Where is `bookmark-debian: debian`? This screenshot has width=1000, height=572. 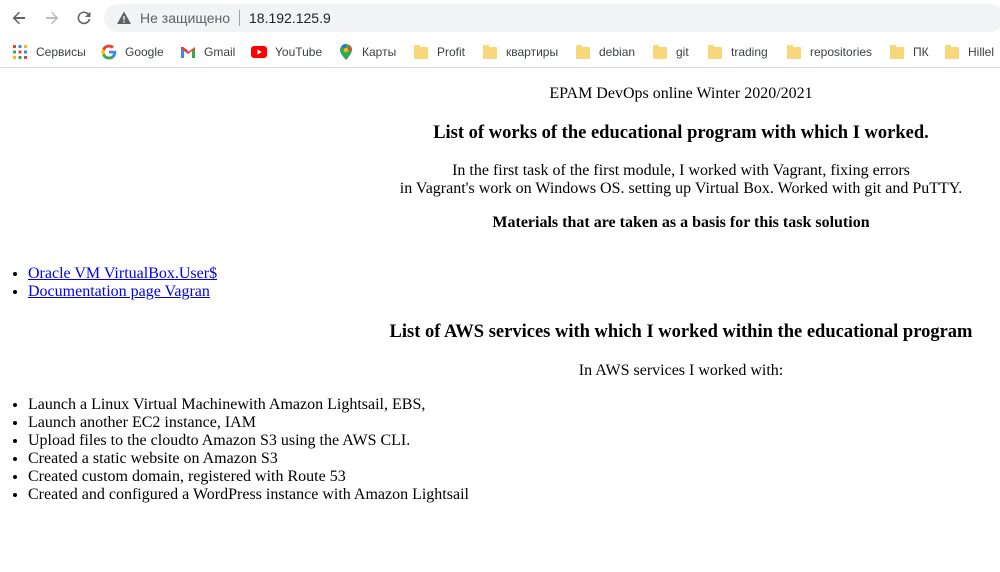 bookmark-debian: debian is located at coordinates (605, 52).